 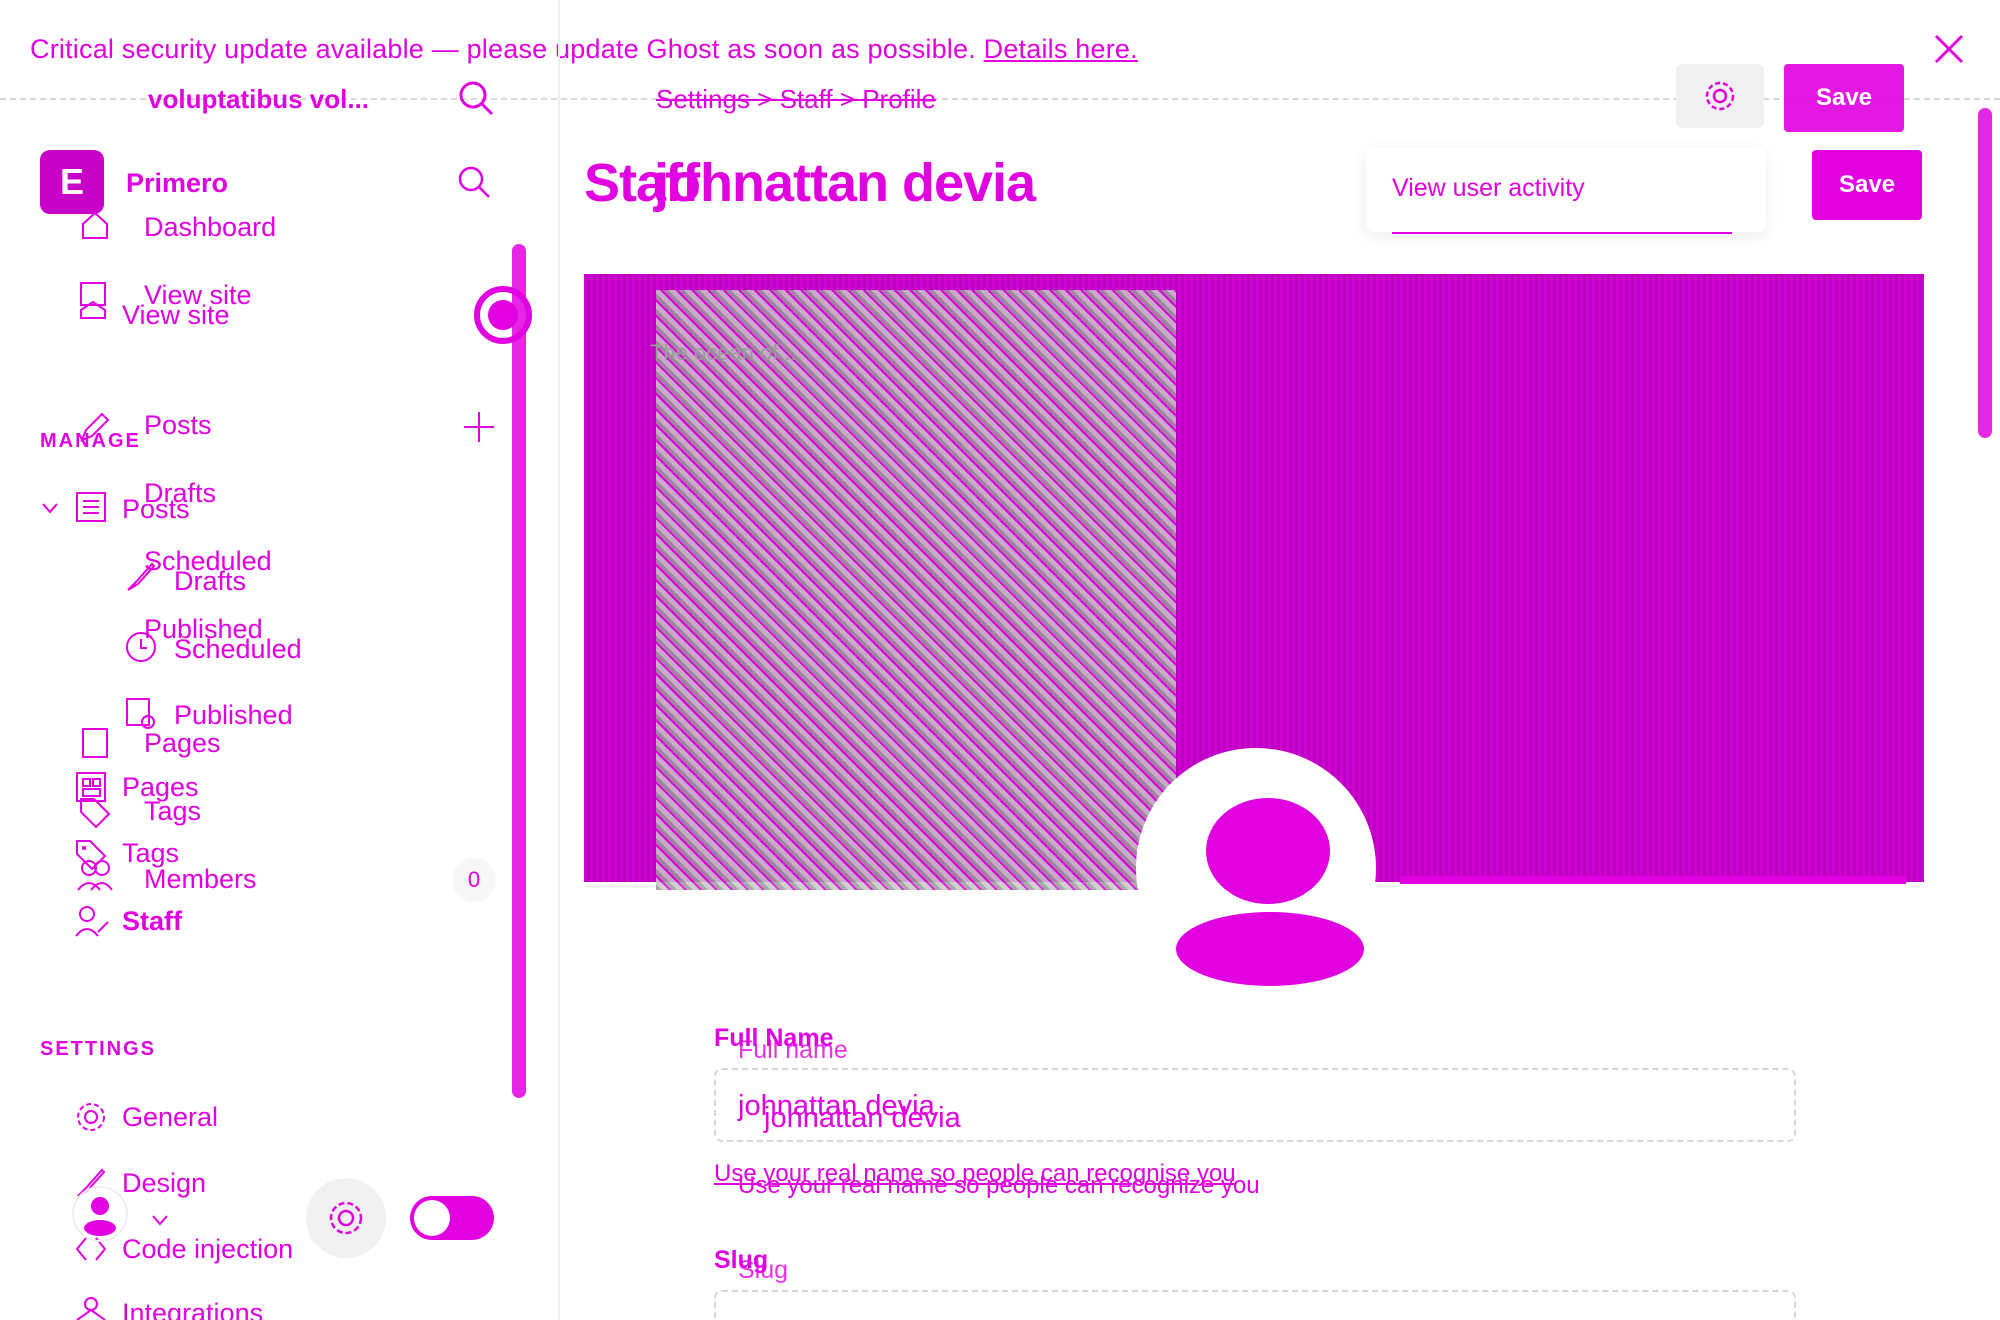 What do you see at coordinates (763, 1270) in the screenshot?
I see `slug-label-ghost: Slug` at bounding box center [763, 1270].